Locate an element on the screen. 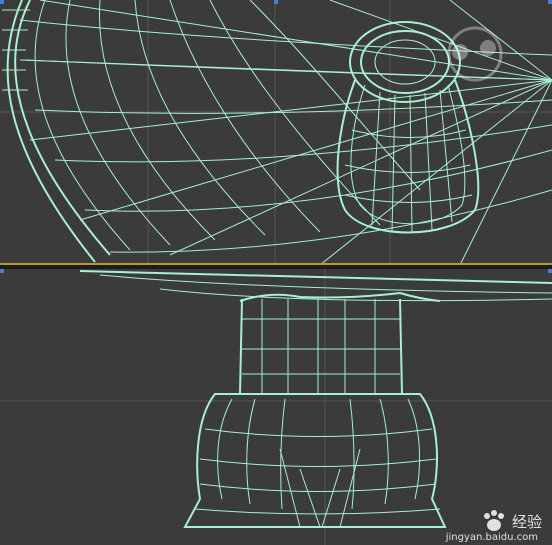 This screenshot has width=552, height=545. viewport-active-border is located at coordinates (276, 264).